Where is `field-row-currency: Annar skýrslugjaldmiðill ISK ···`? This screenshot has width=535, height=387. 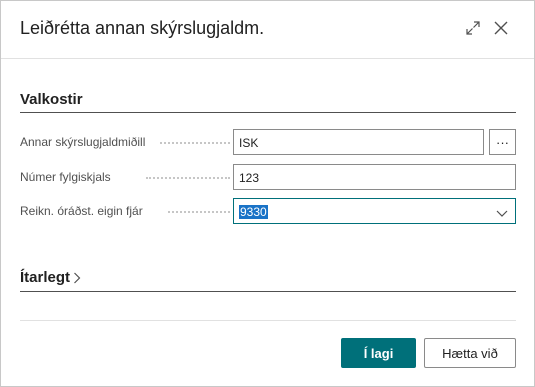
field-row-currency: Annar skýrslugjaldmiðill ISK ··· is located at coordinates (268, 142).